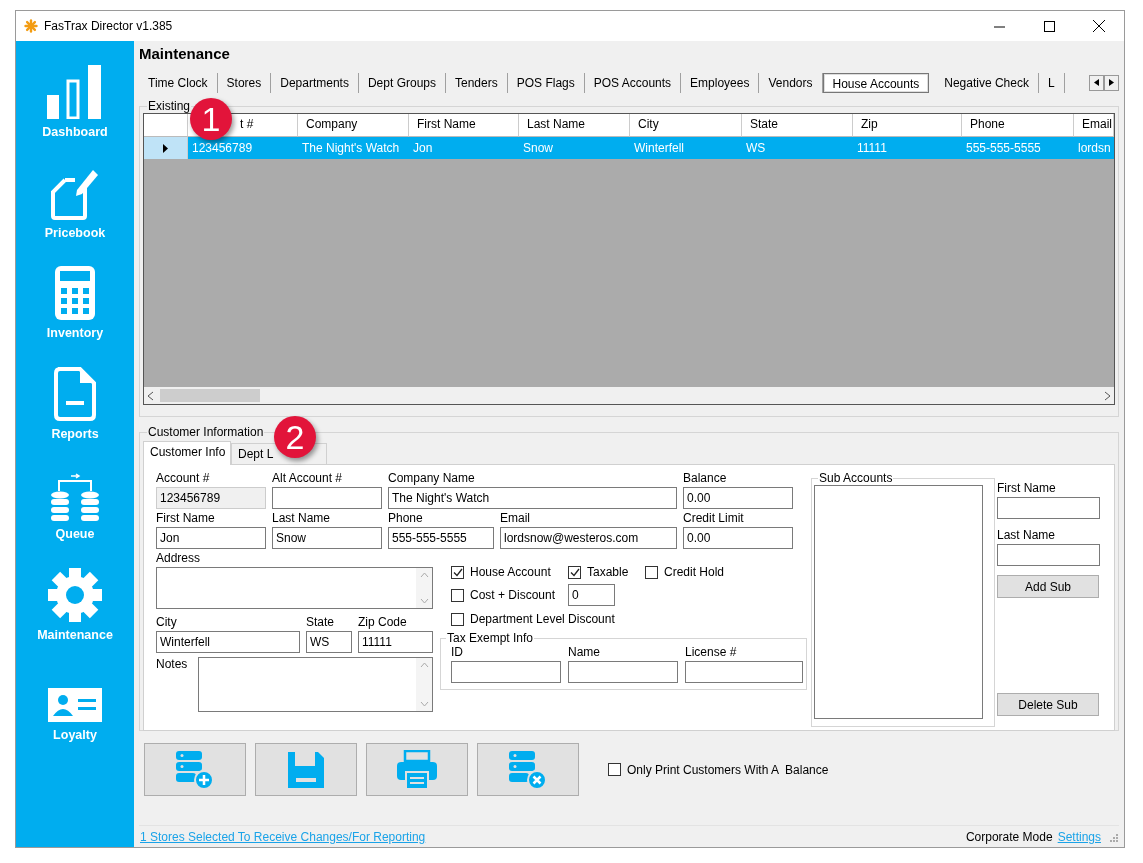 Image resolution: width=1143 pixels, height=863 pixels. Describe the element at coordinates (329, 642) in the screenshot. I see `text-field: WS` at that location.